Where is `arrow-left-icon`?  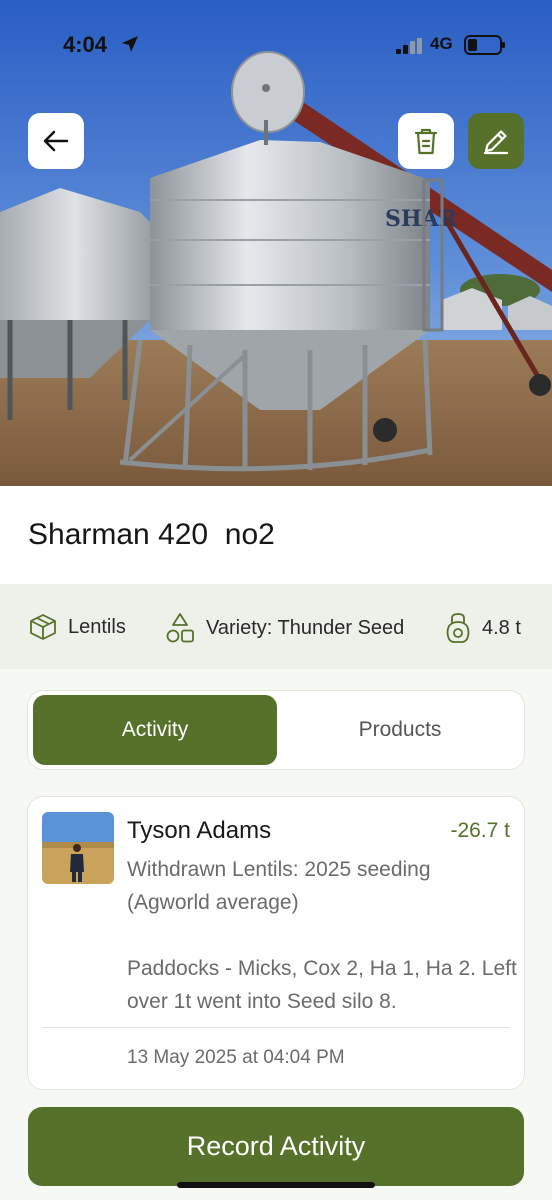 arrow-left-icon is located at coordinates (56, 141).